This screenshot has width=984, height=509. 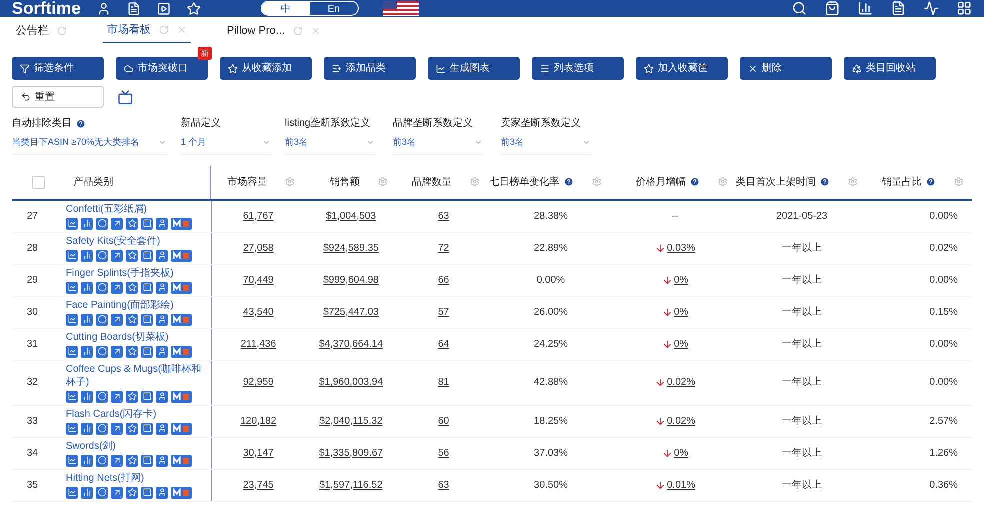 What do you see at coordinates (139, 446) in the screenshot?
I see `category-link: Swords(剑)` at bounding box center [139, 446].